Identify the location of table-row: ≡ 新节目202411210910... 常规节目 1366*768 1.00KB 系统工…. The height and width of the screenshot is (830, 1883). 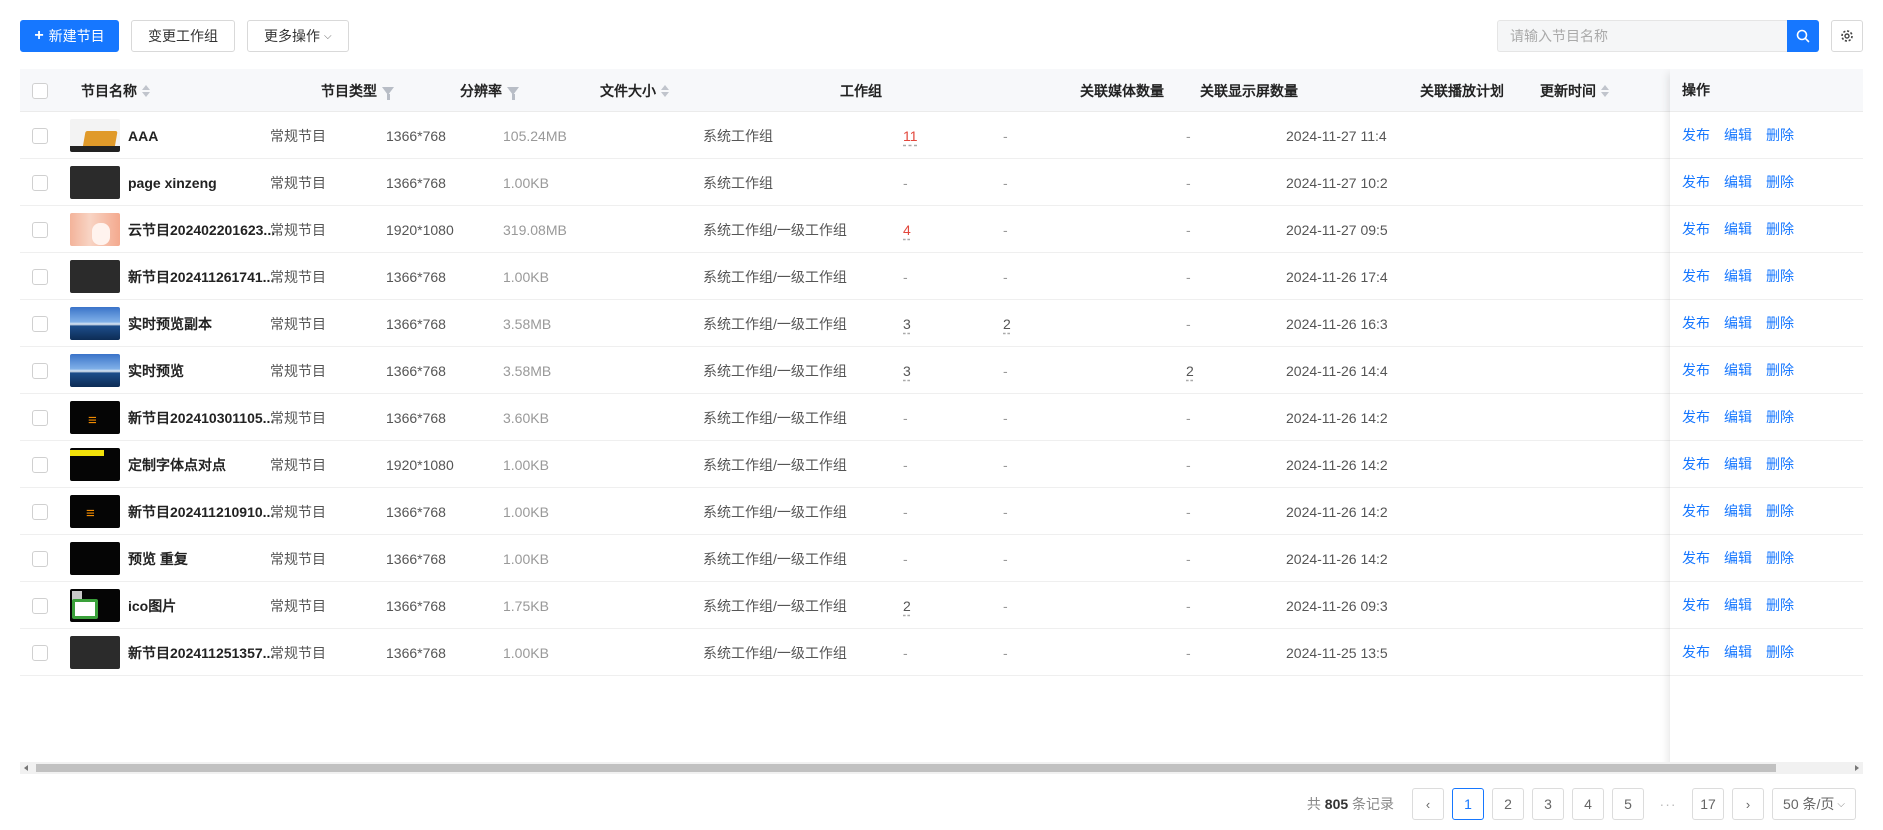
(941, 511).